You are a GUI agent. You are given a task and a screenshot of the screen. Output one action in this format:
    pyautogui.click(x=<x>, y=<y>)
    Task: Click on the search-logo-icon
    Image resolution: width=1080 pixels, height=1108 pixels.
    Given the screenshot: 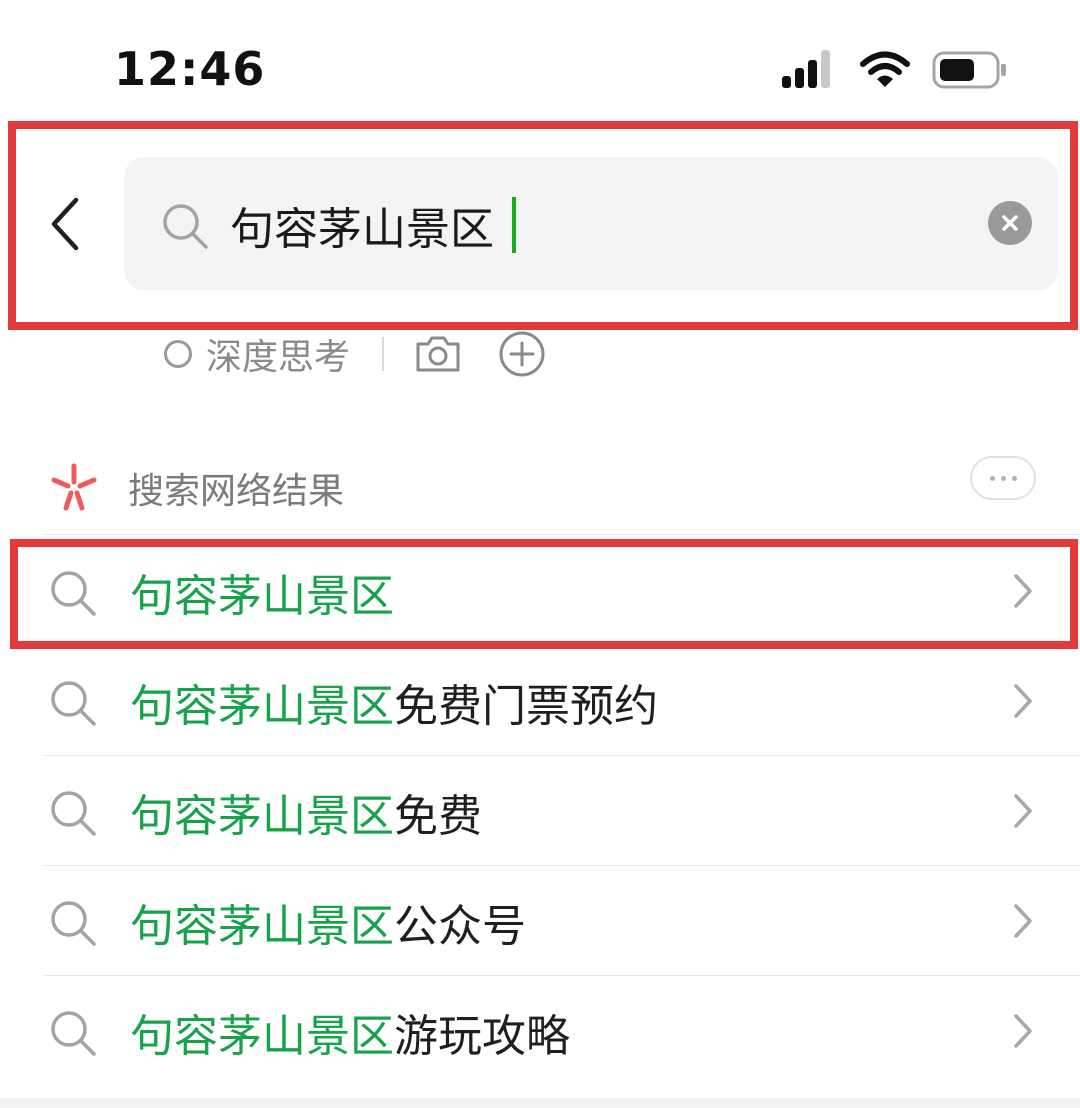 What is the action you would take?
    pyautogui.click(x=74, y=487)
    